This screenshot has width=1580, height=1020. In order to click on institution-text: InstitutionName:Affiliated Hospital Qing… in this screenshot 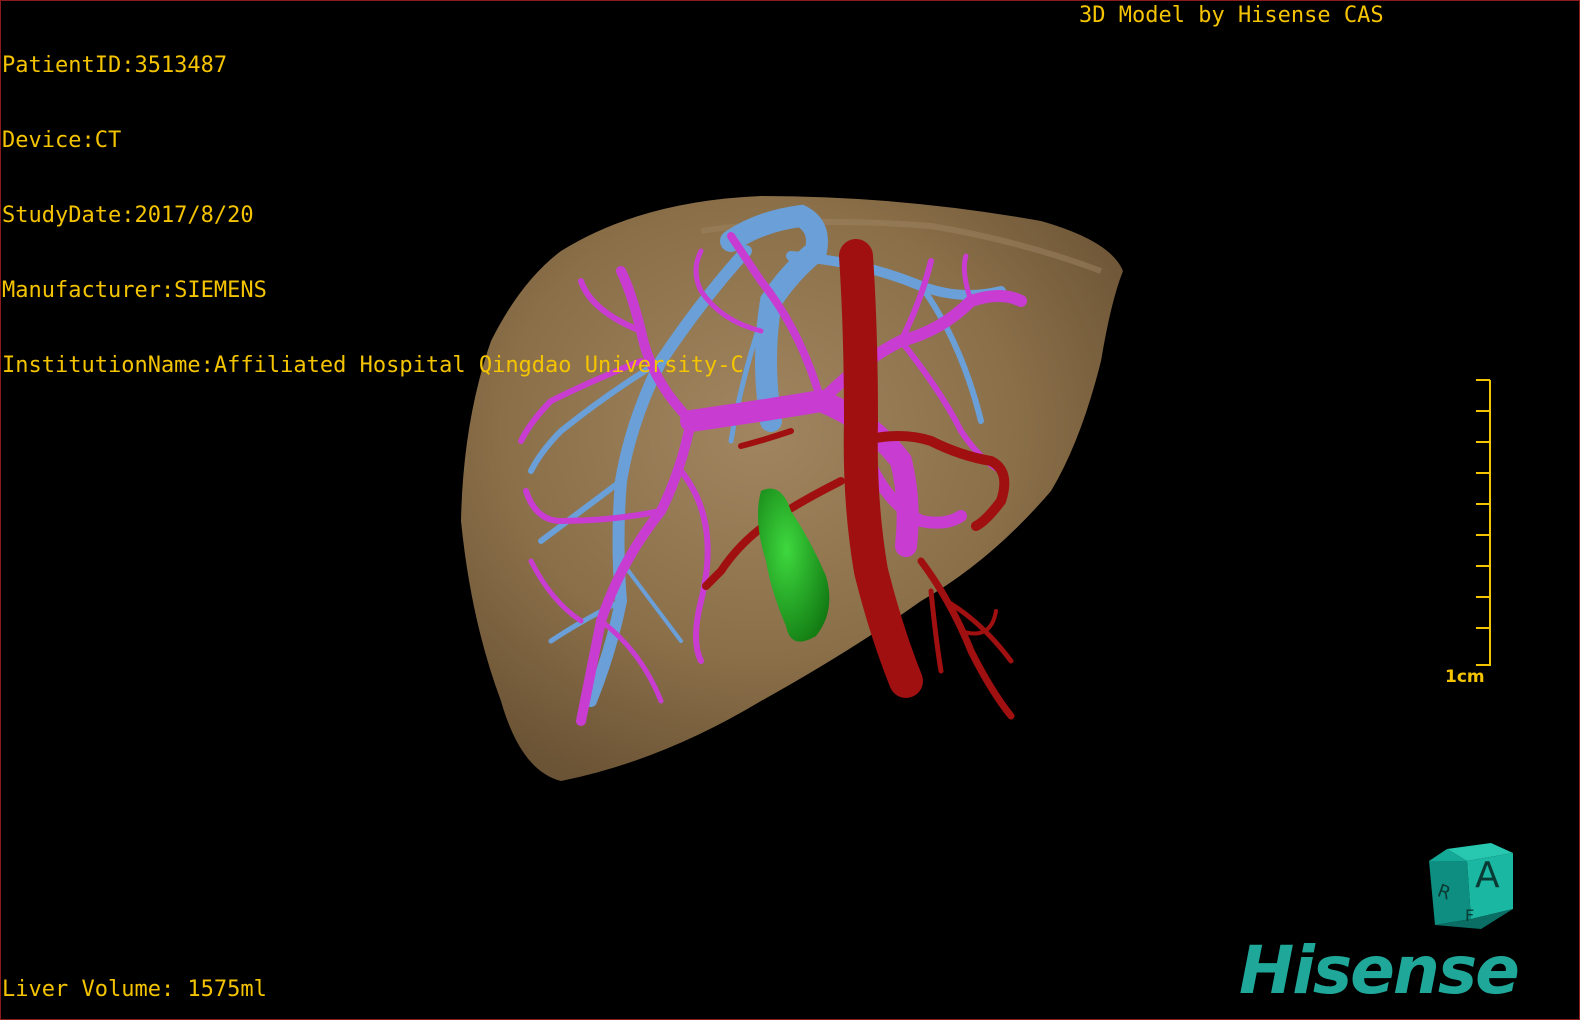, I will do `click(373, 365)`.